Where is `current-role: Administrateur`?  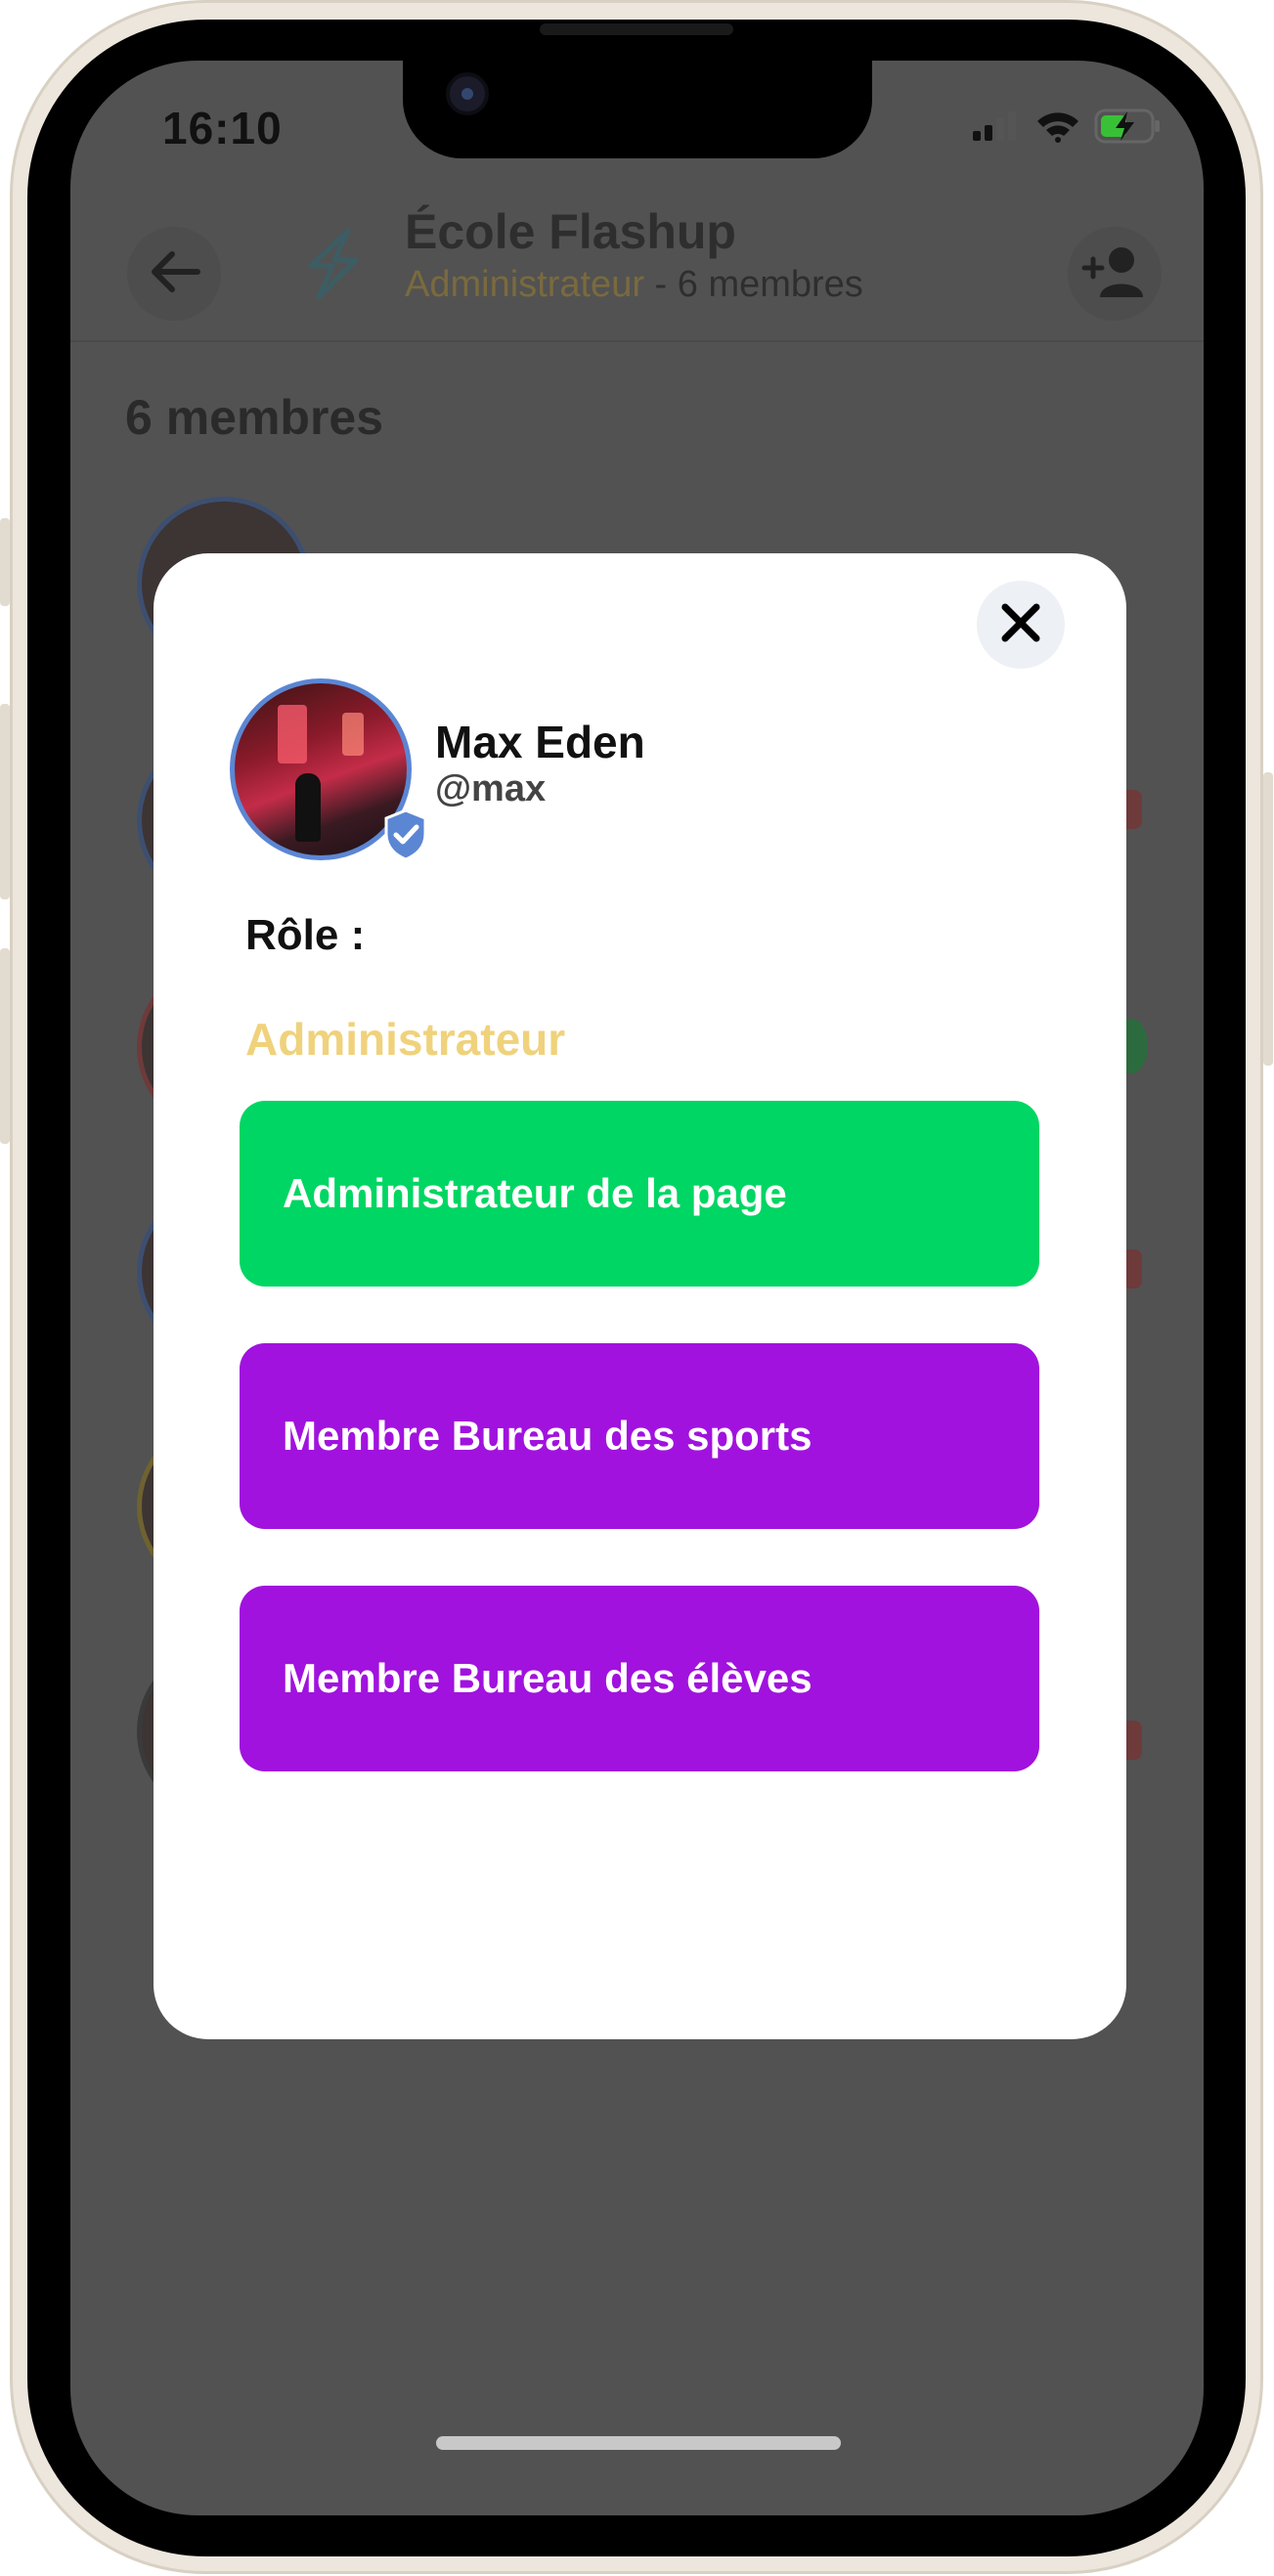 current-role: Administrateur is located at coordinates (405, 1039).